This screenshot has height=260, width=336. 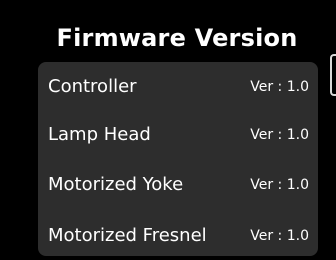 What do you see at coordinates (178, 135) in the screenshot?
I see `list-item-lamp-head: Lamp Head Ver : 1.0` at bounding box center [178, 135].